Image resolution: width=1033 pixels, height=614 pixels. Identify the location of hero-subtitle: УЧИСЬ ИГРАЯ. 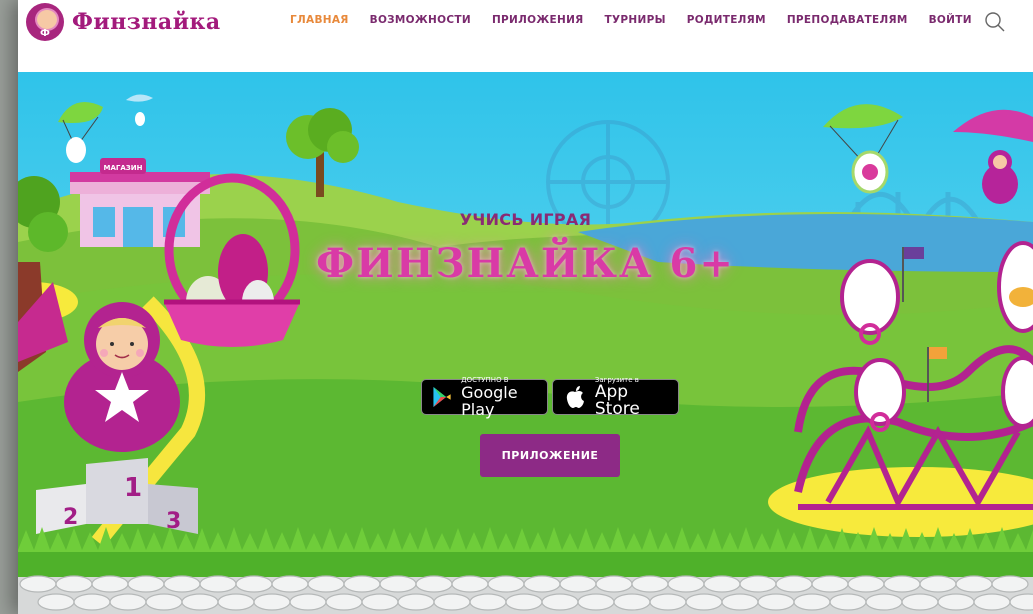
(525, 219).